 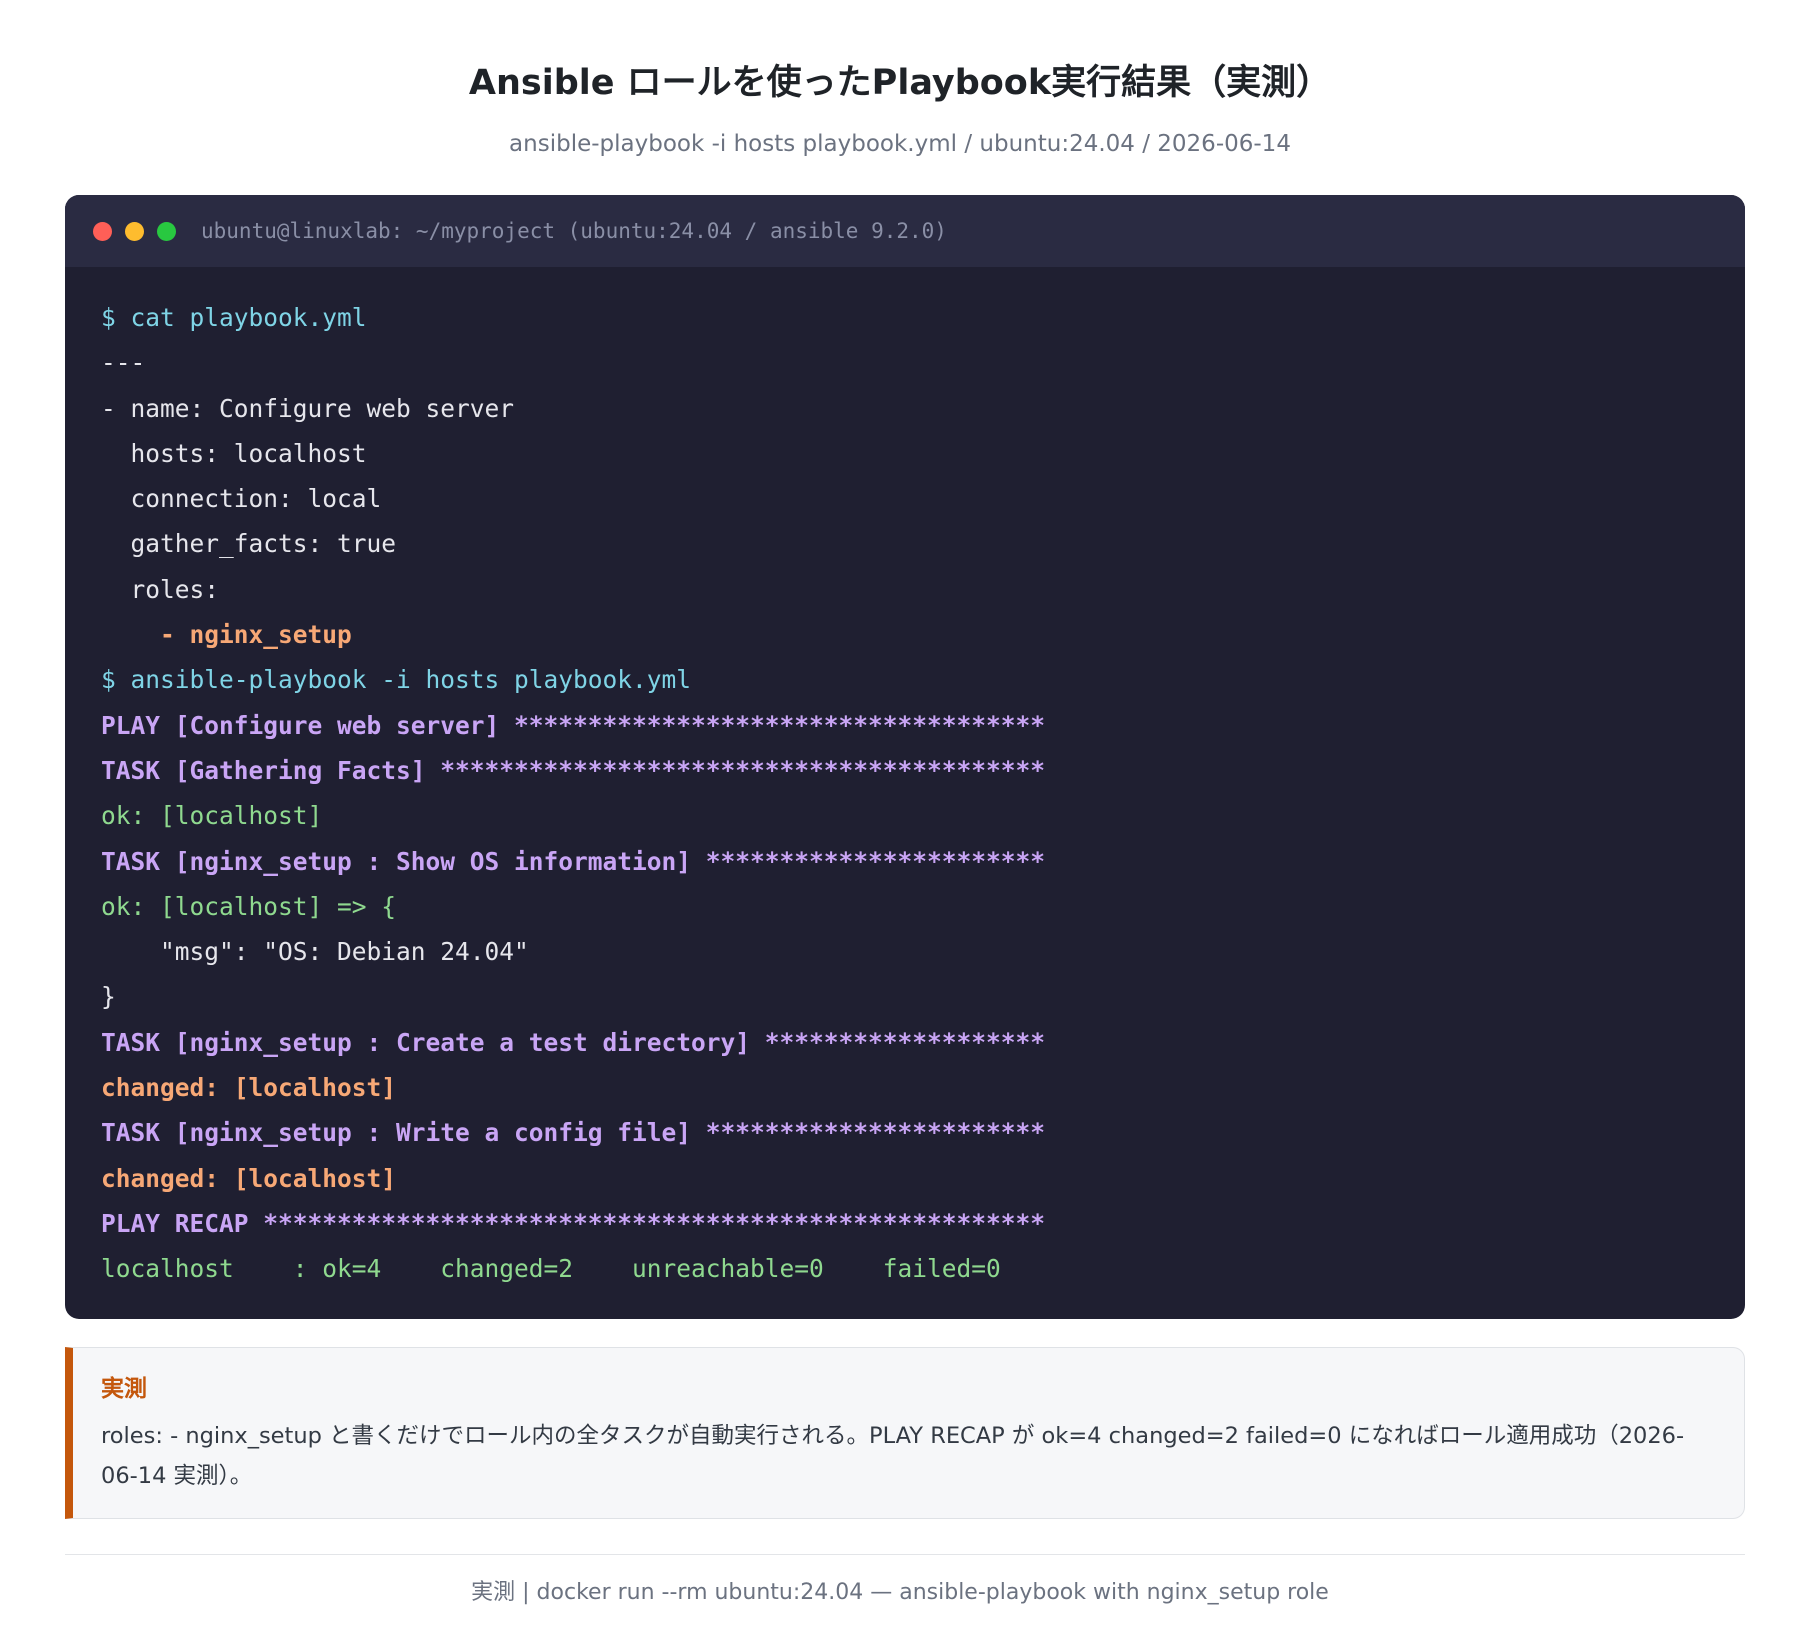 What do you see at coordinates (124, 1389) in the screenshot?
I see `note-label: 実測` at bounding box center [124, 1389].